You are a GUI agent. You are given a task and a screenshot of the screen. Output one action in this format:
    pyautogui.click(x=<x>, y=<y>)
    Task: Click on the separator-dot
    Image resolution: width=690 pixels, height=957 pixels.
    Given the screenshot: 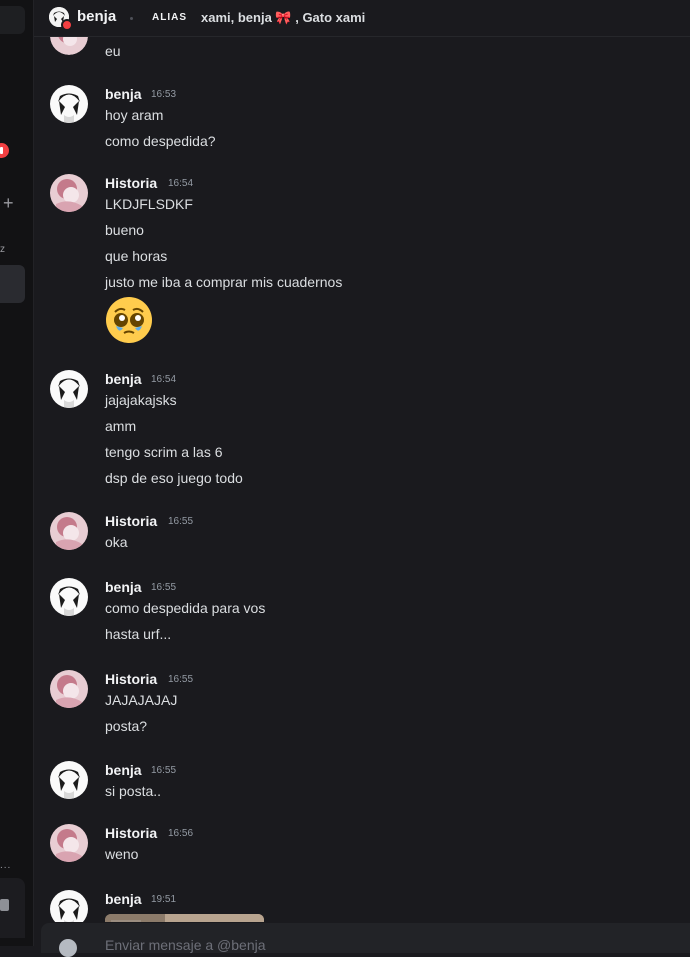 What is the action you would take?
    pyautogui.click(x=131, y=18)
    